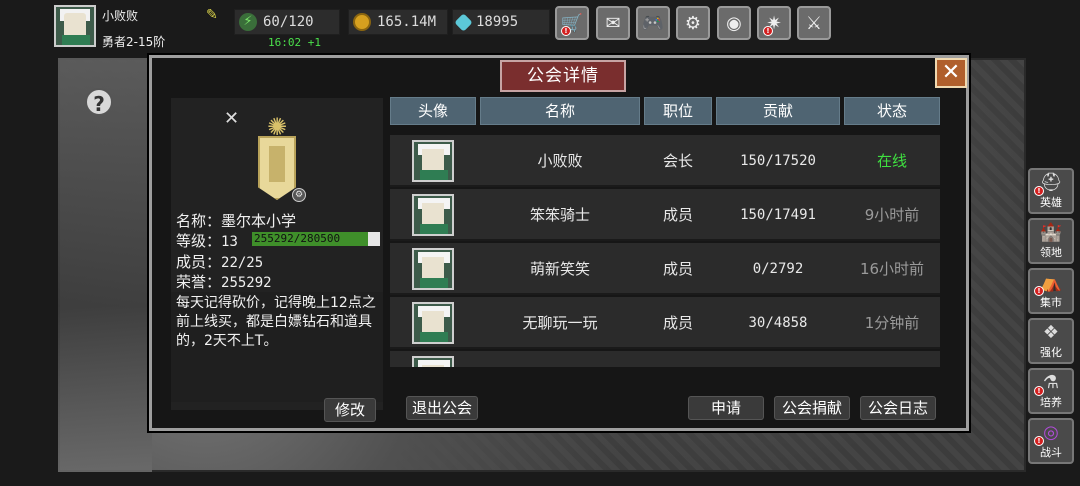 The image size is (1080, 486). I want to click on table-row: 无聊玩一玩 成员 30/4858 1分钟前, so click(665, 323).